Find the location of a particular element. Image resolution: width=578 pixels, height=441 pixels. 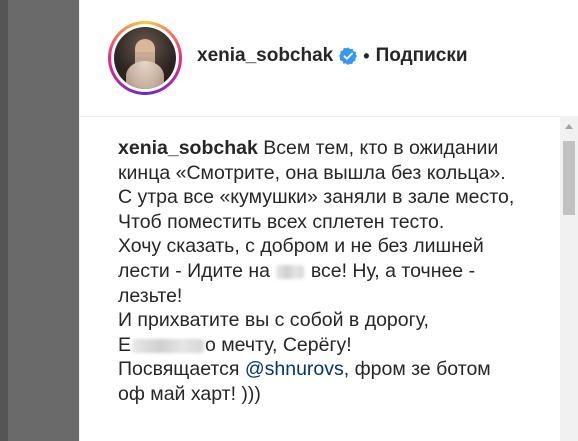

scroll-up-arrow-icon is located at coordinates (569, 126).